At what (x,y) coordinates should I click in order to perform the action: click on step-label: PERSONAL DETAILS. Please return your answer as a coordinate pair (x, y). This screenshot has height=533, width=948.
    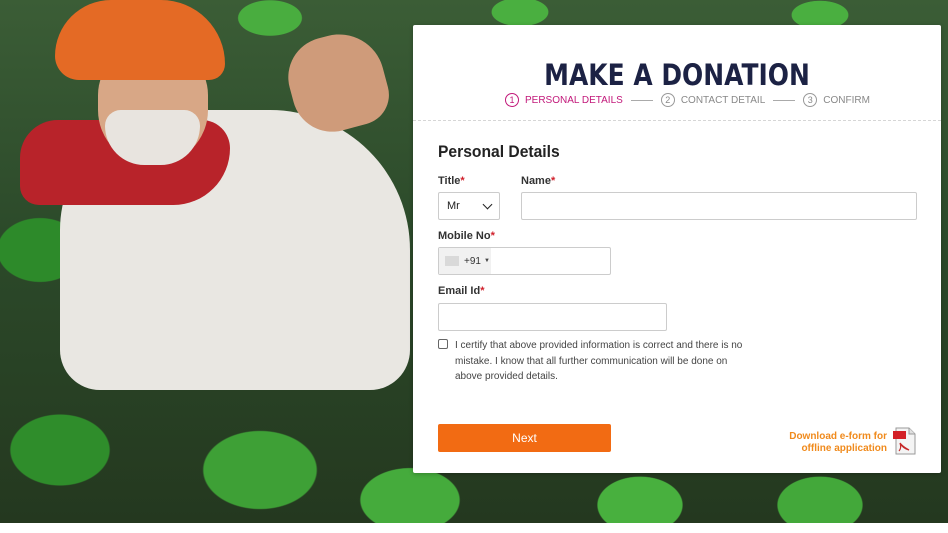
    Looking at the image, I should click on (574, 100).